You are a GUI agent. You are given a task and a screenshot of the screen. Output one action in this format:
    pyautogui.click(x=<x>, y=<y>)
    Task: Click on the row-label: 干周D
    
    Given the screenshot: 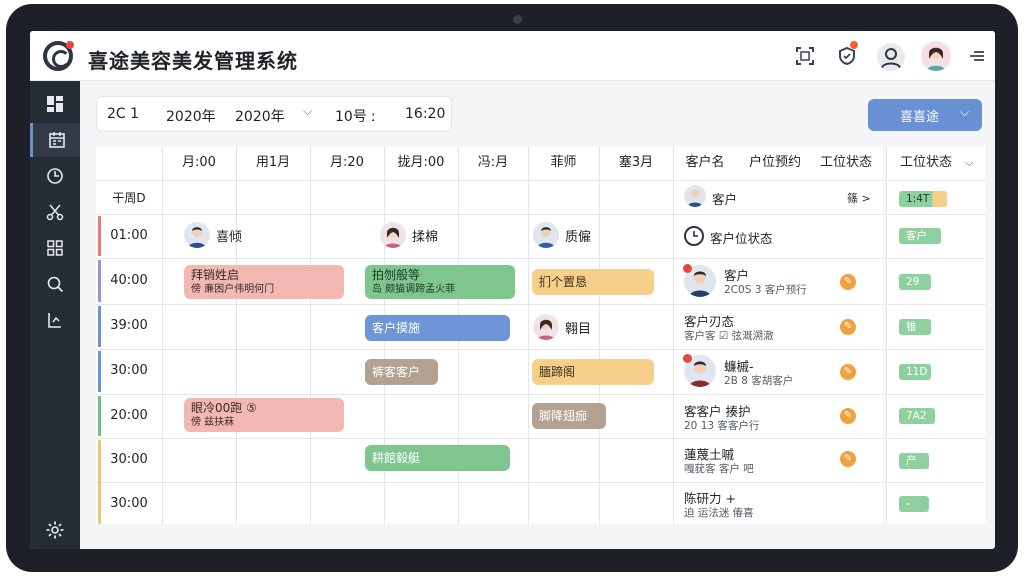 What is the action you would take?
    pyautogui.click(x=129, y=198)
    